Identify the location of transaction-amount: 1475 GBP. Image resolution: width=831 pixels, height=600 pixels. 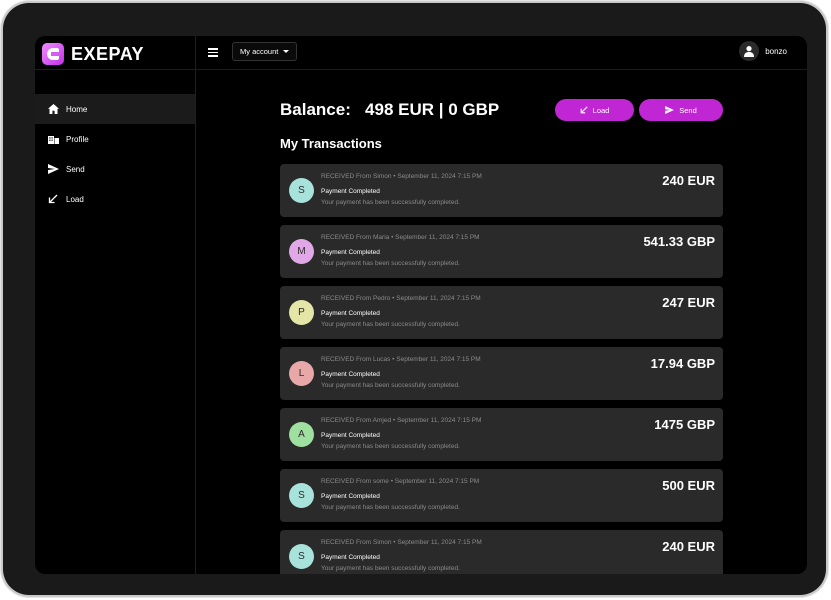
(684, 424).